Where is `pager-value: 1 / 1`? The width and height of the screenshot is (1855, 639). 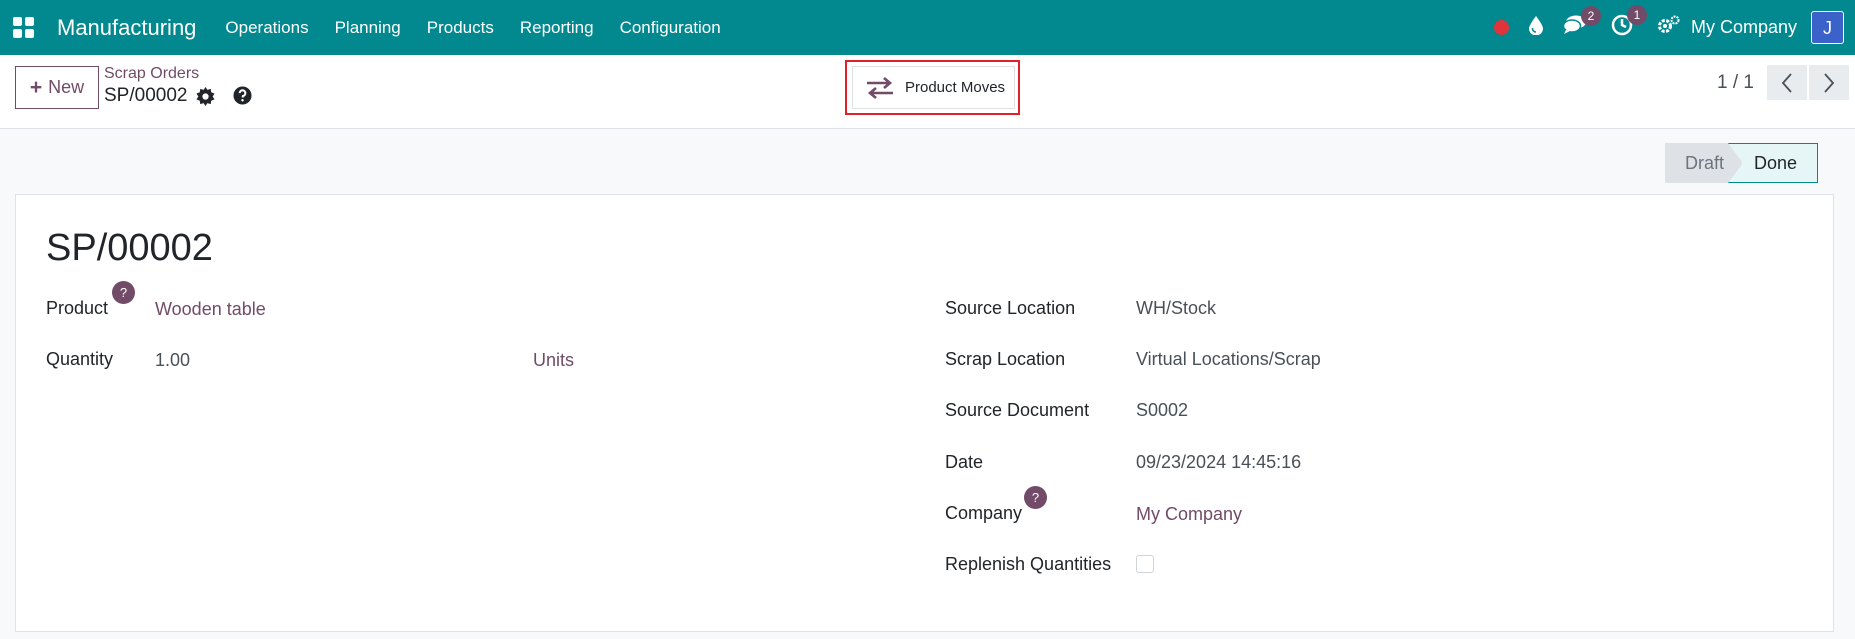 pager-value: 1 / 1 is located at coordinates (1735, 83).